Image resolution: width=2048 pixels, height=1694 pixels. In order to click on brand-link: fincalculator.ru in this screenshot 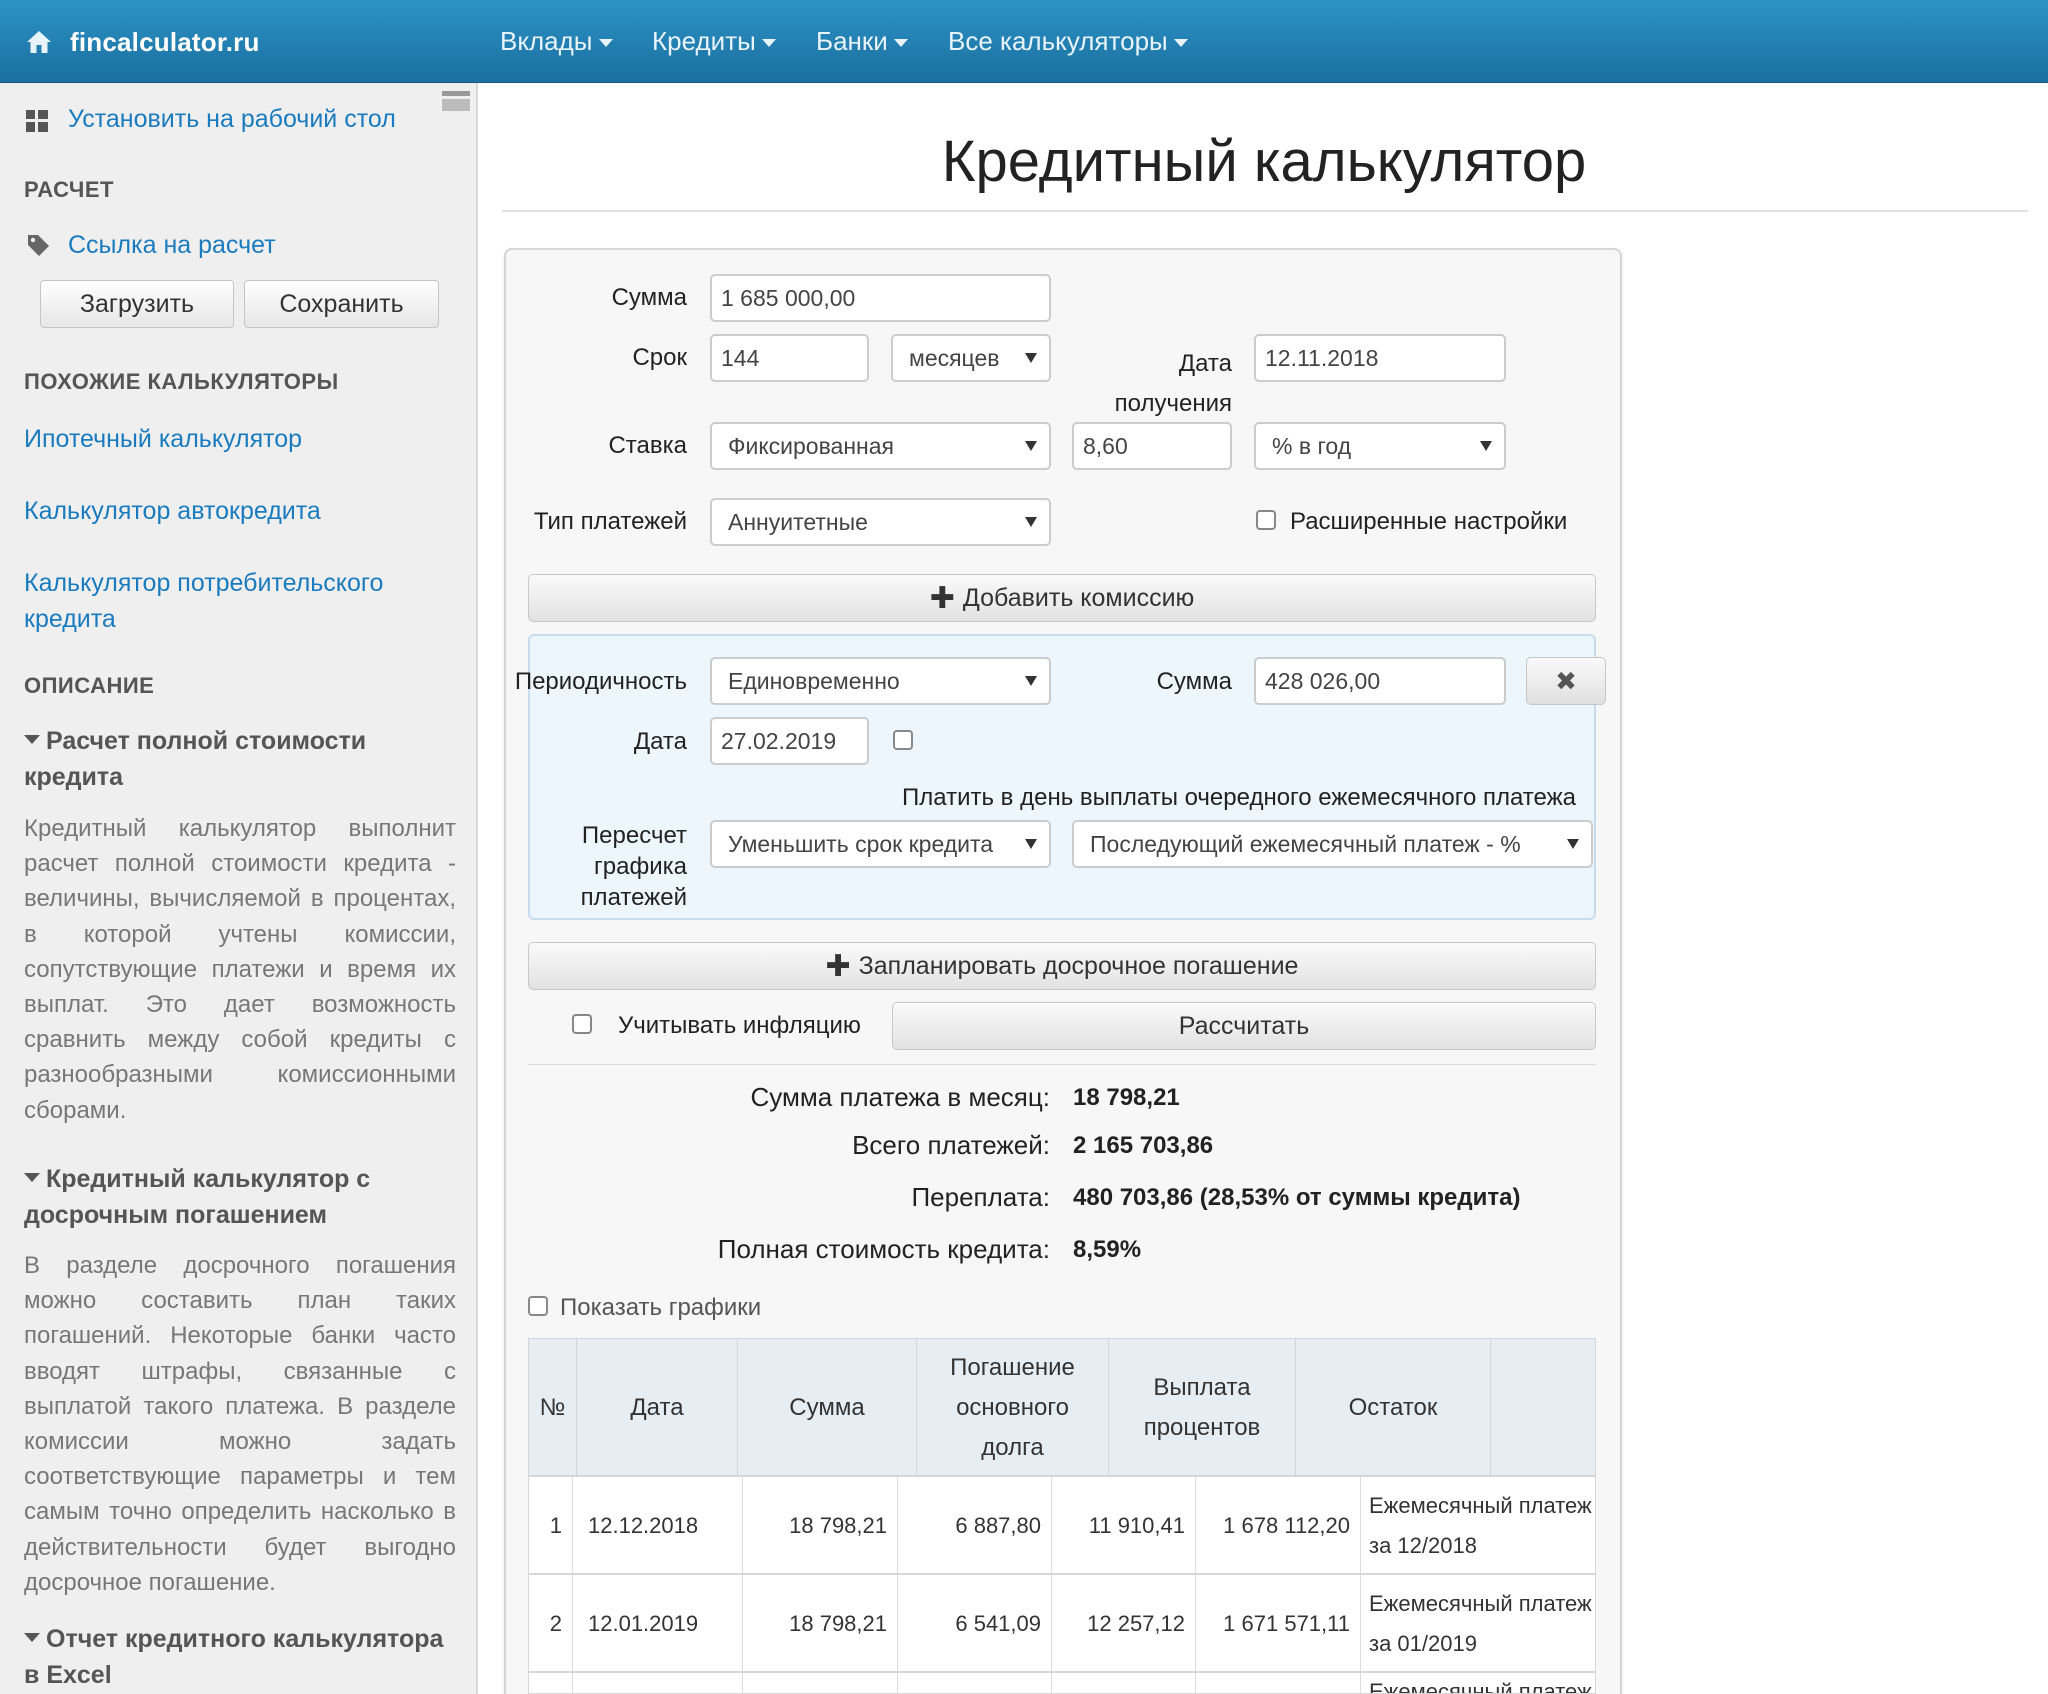, I will do `click(143, 42)`.